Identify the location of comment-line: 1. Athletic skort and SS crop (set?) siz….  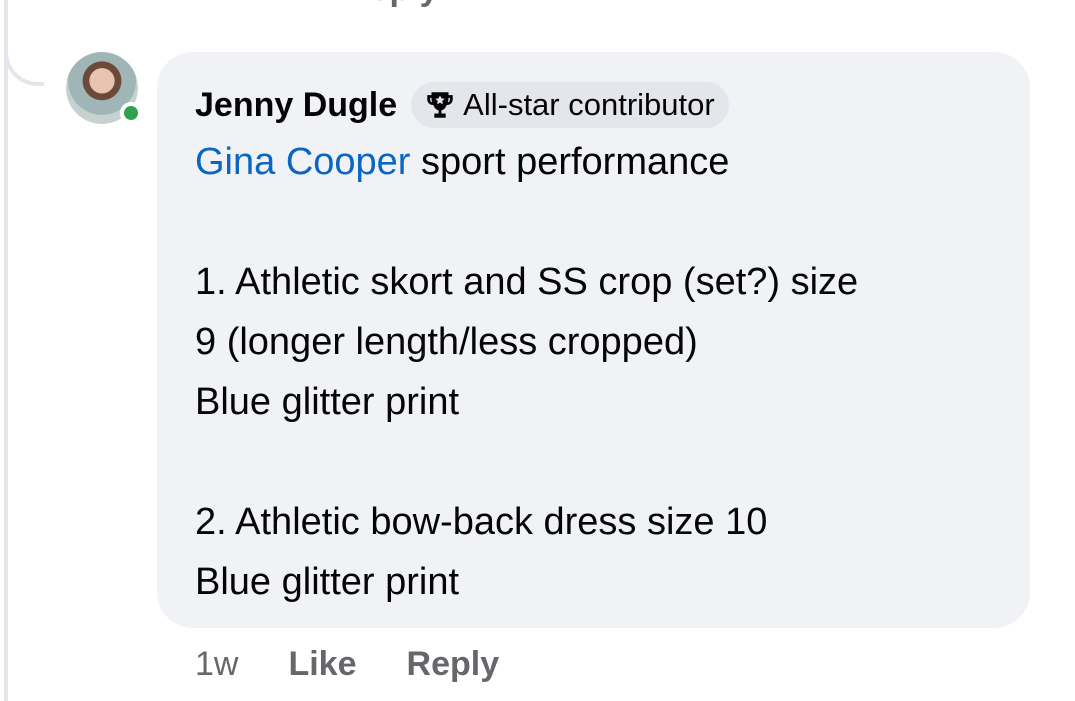
(527, 282).